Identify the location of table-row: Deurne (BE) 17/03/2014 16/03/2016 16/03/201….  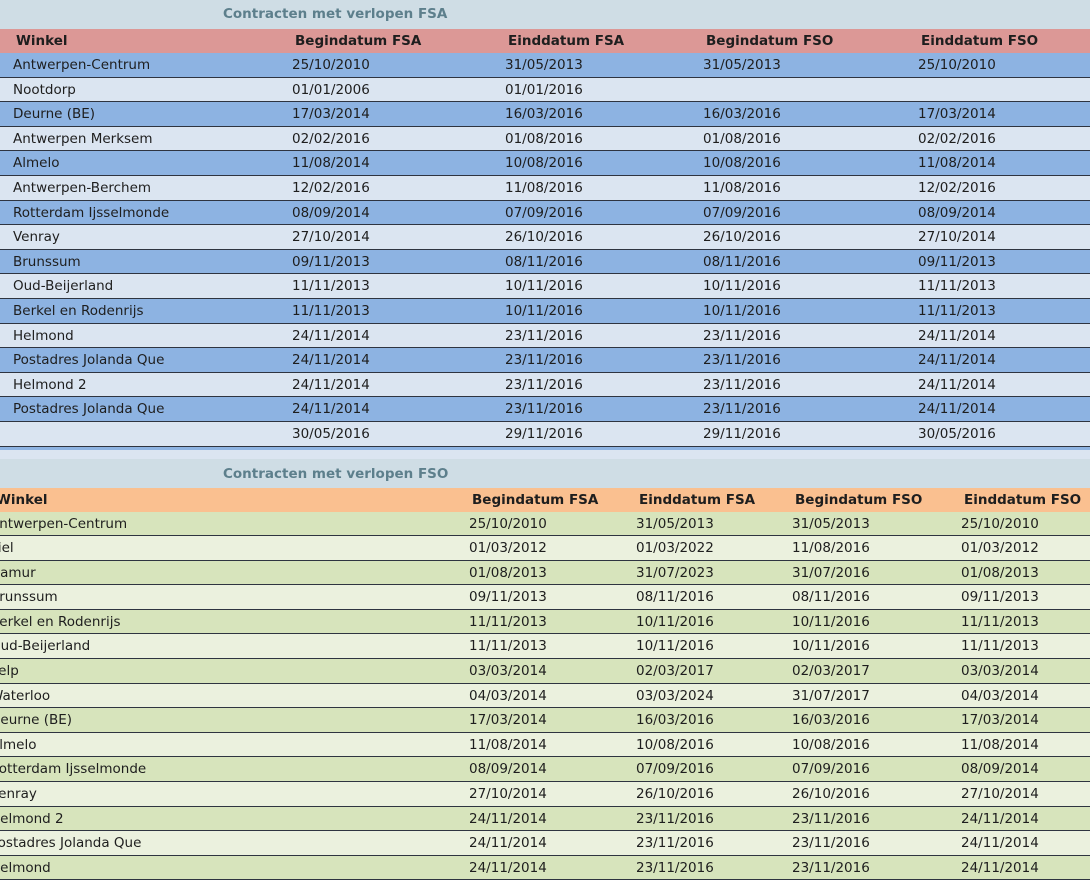
(545, 114).